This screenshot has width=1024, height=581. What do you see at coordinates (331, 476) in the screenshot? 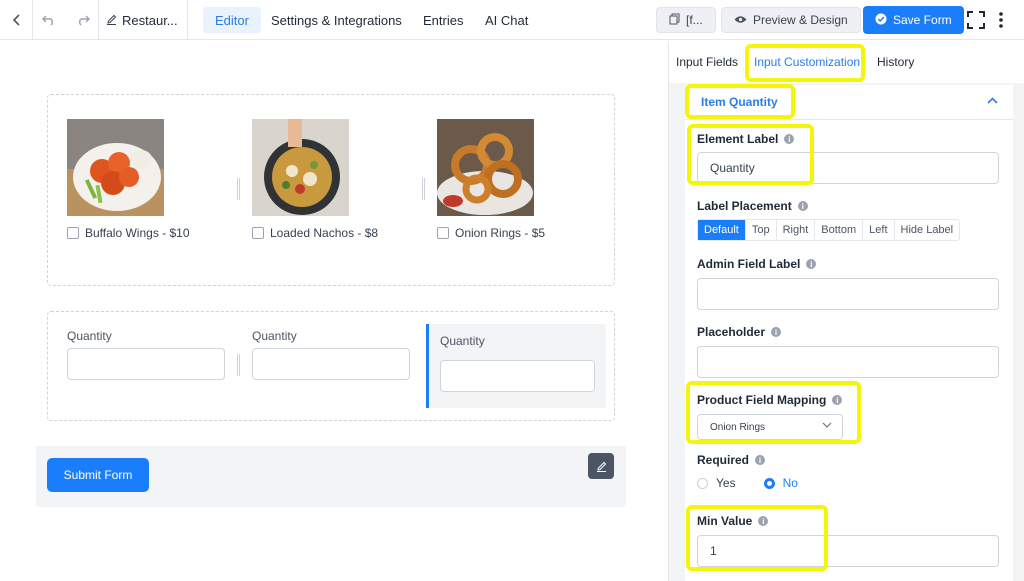
I see `submit-button-wrapper: Submit Form` at bounding box center [331, 476].